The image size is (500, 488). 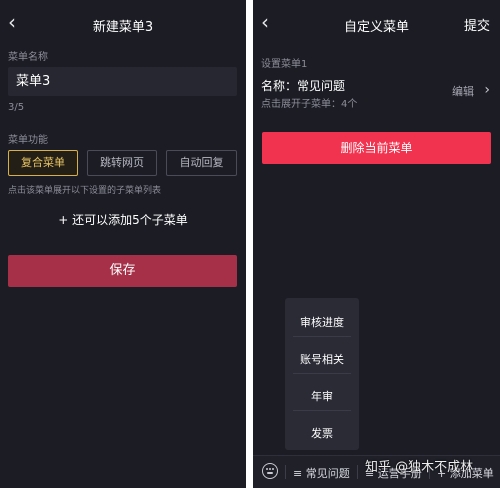 I want to click on section-label: 设置菜单1, so click(x=284, y=64).